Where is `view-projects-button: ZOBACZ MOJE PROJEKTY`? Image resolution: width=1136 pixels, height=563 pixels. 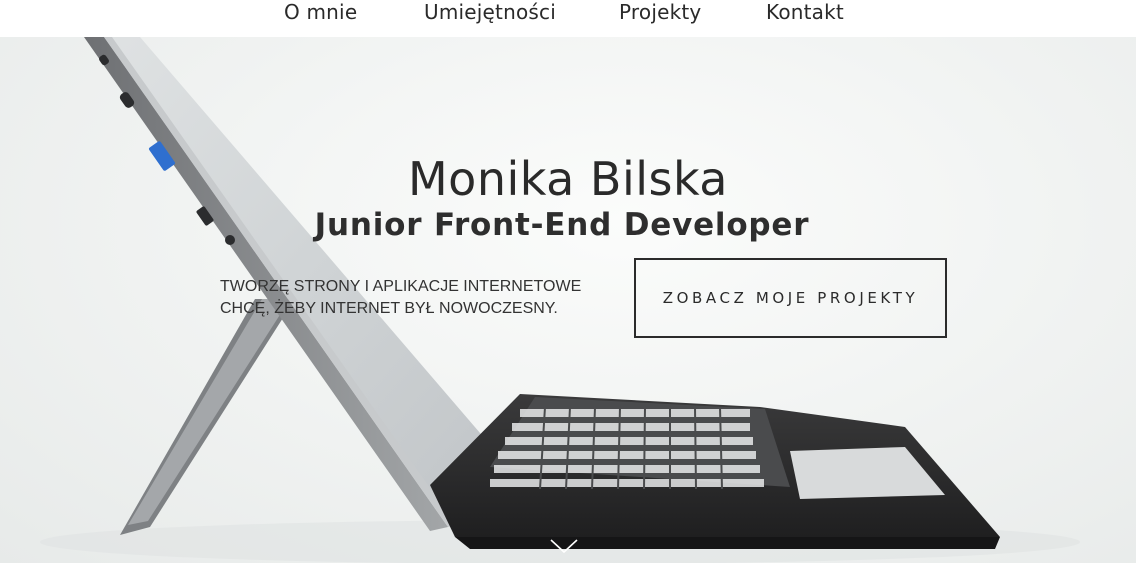 view-projects-button: ZOBACZ MOJE PROJEKTY is located at coordinates (790, 298).